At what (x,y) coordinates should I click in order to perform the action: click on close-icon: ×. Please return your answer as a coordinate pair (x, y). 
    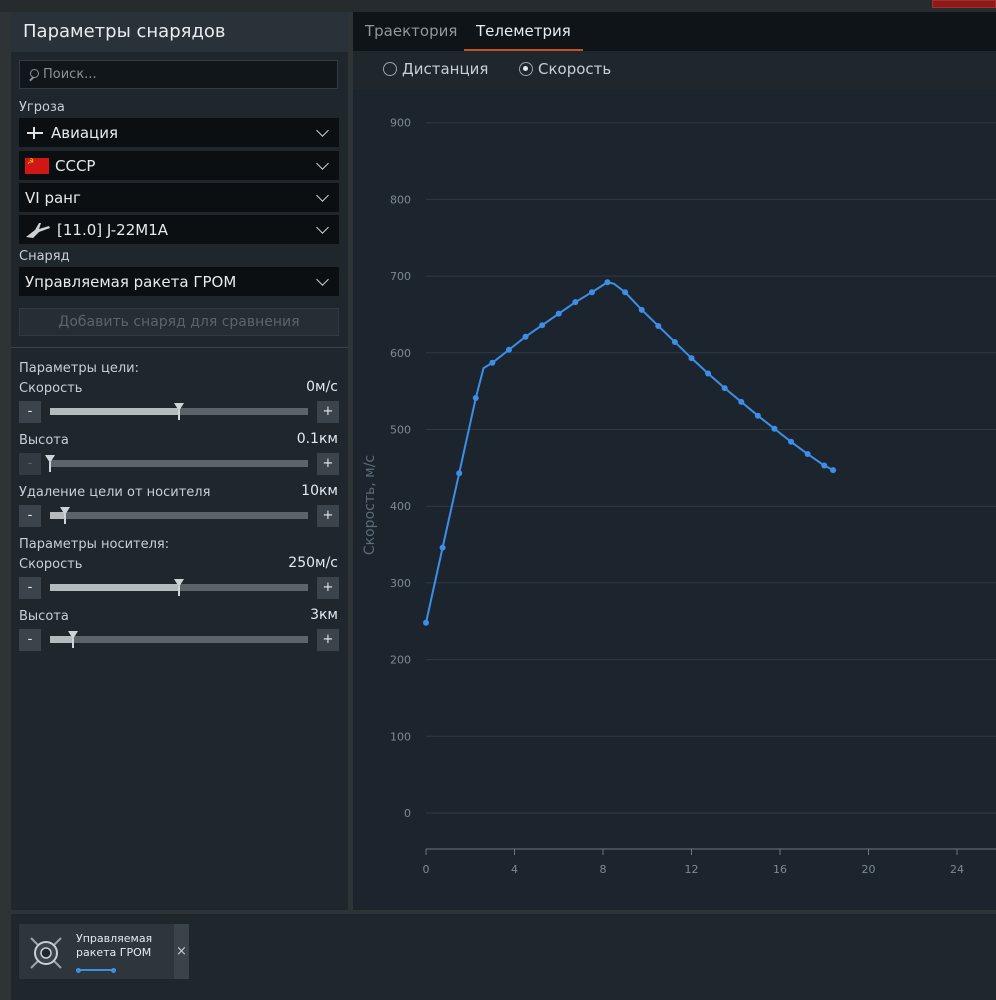
    Looking at the image, I should click on (181, 951).